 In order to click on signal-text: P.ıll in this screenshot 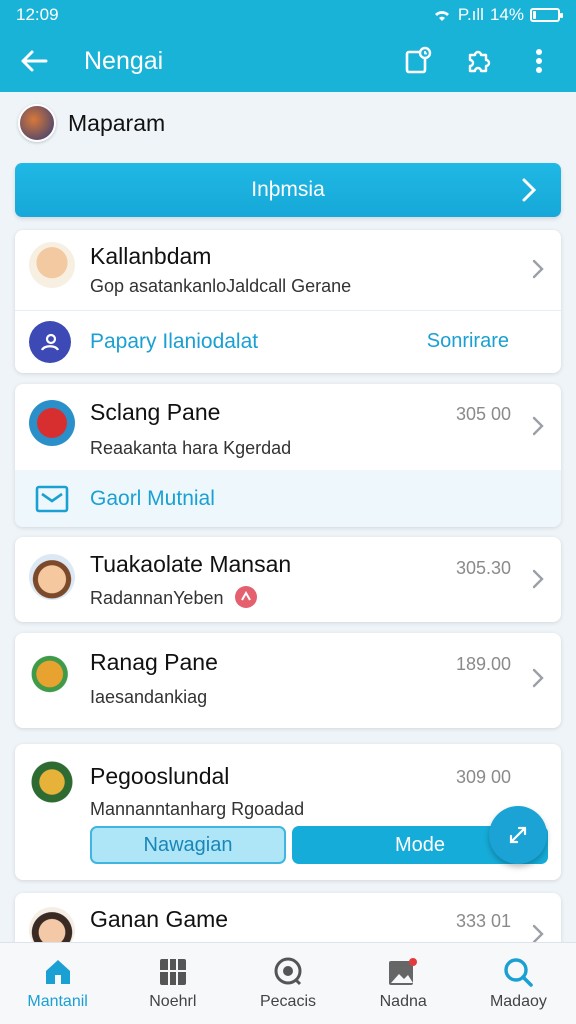, I will do `click(470, 14)`.